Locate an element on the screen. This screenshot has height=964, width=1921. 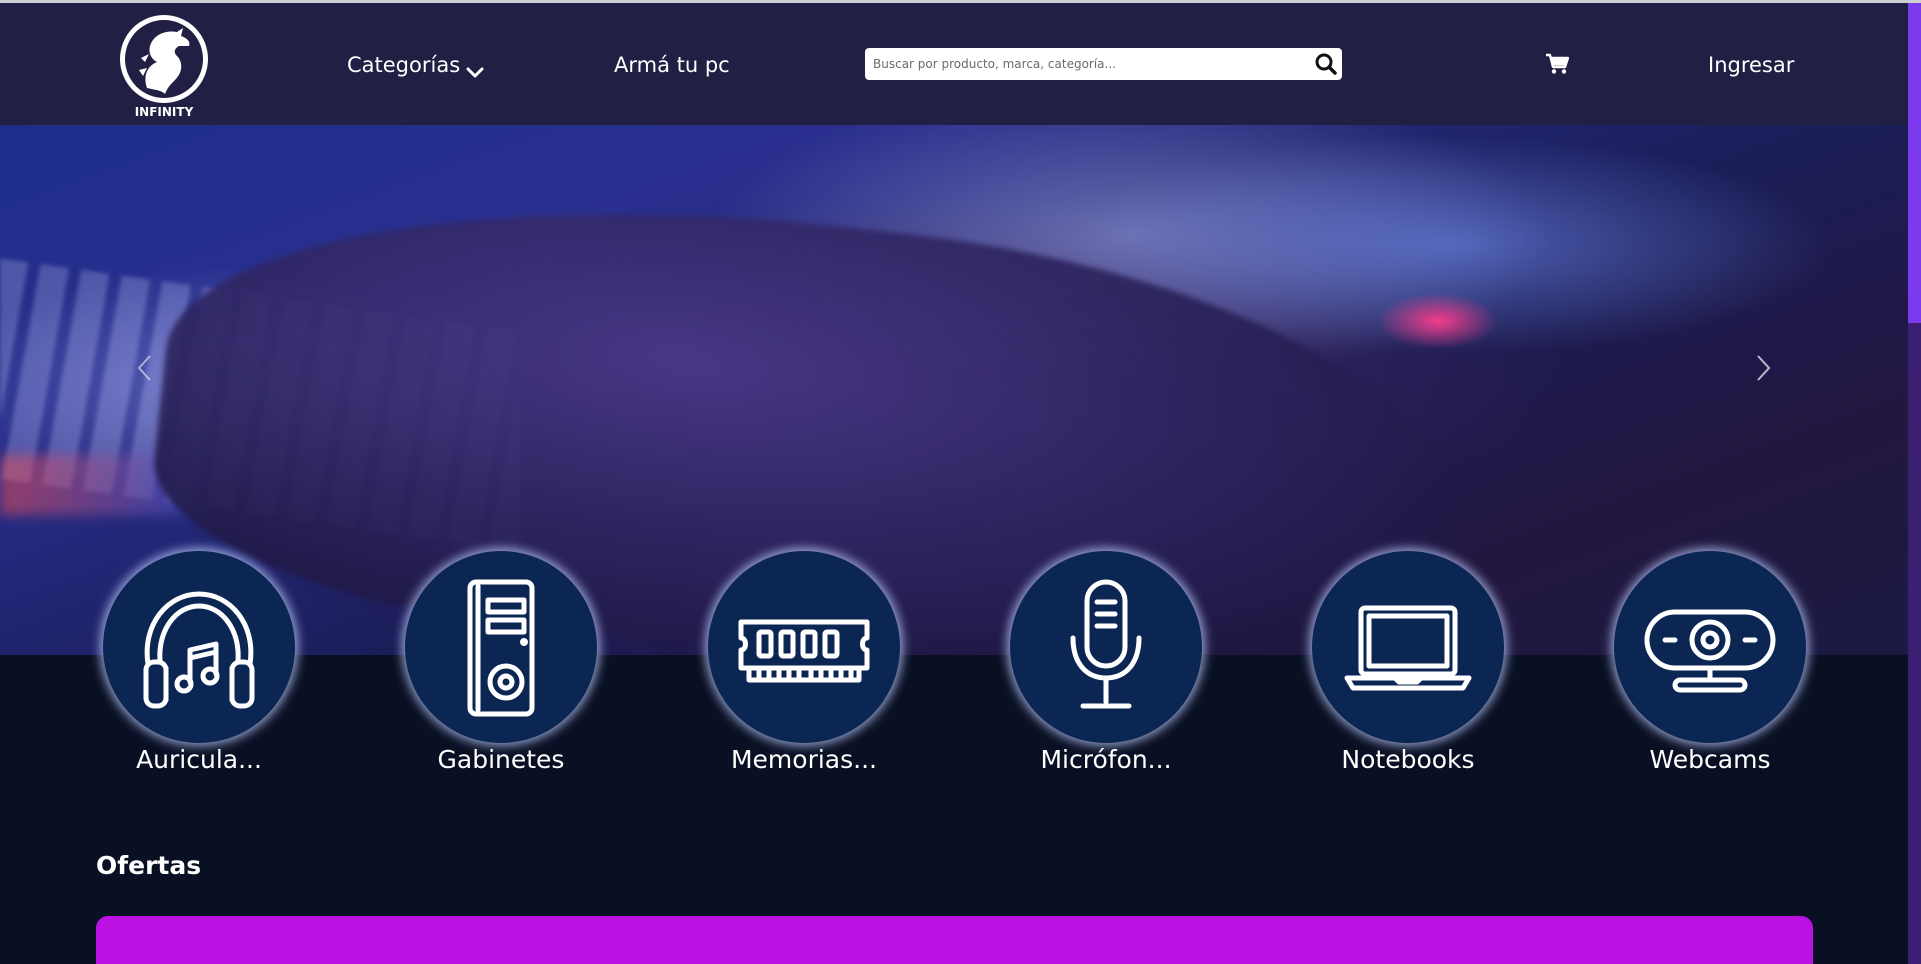
headphones-icon is located at coordinates (199, 650).